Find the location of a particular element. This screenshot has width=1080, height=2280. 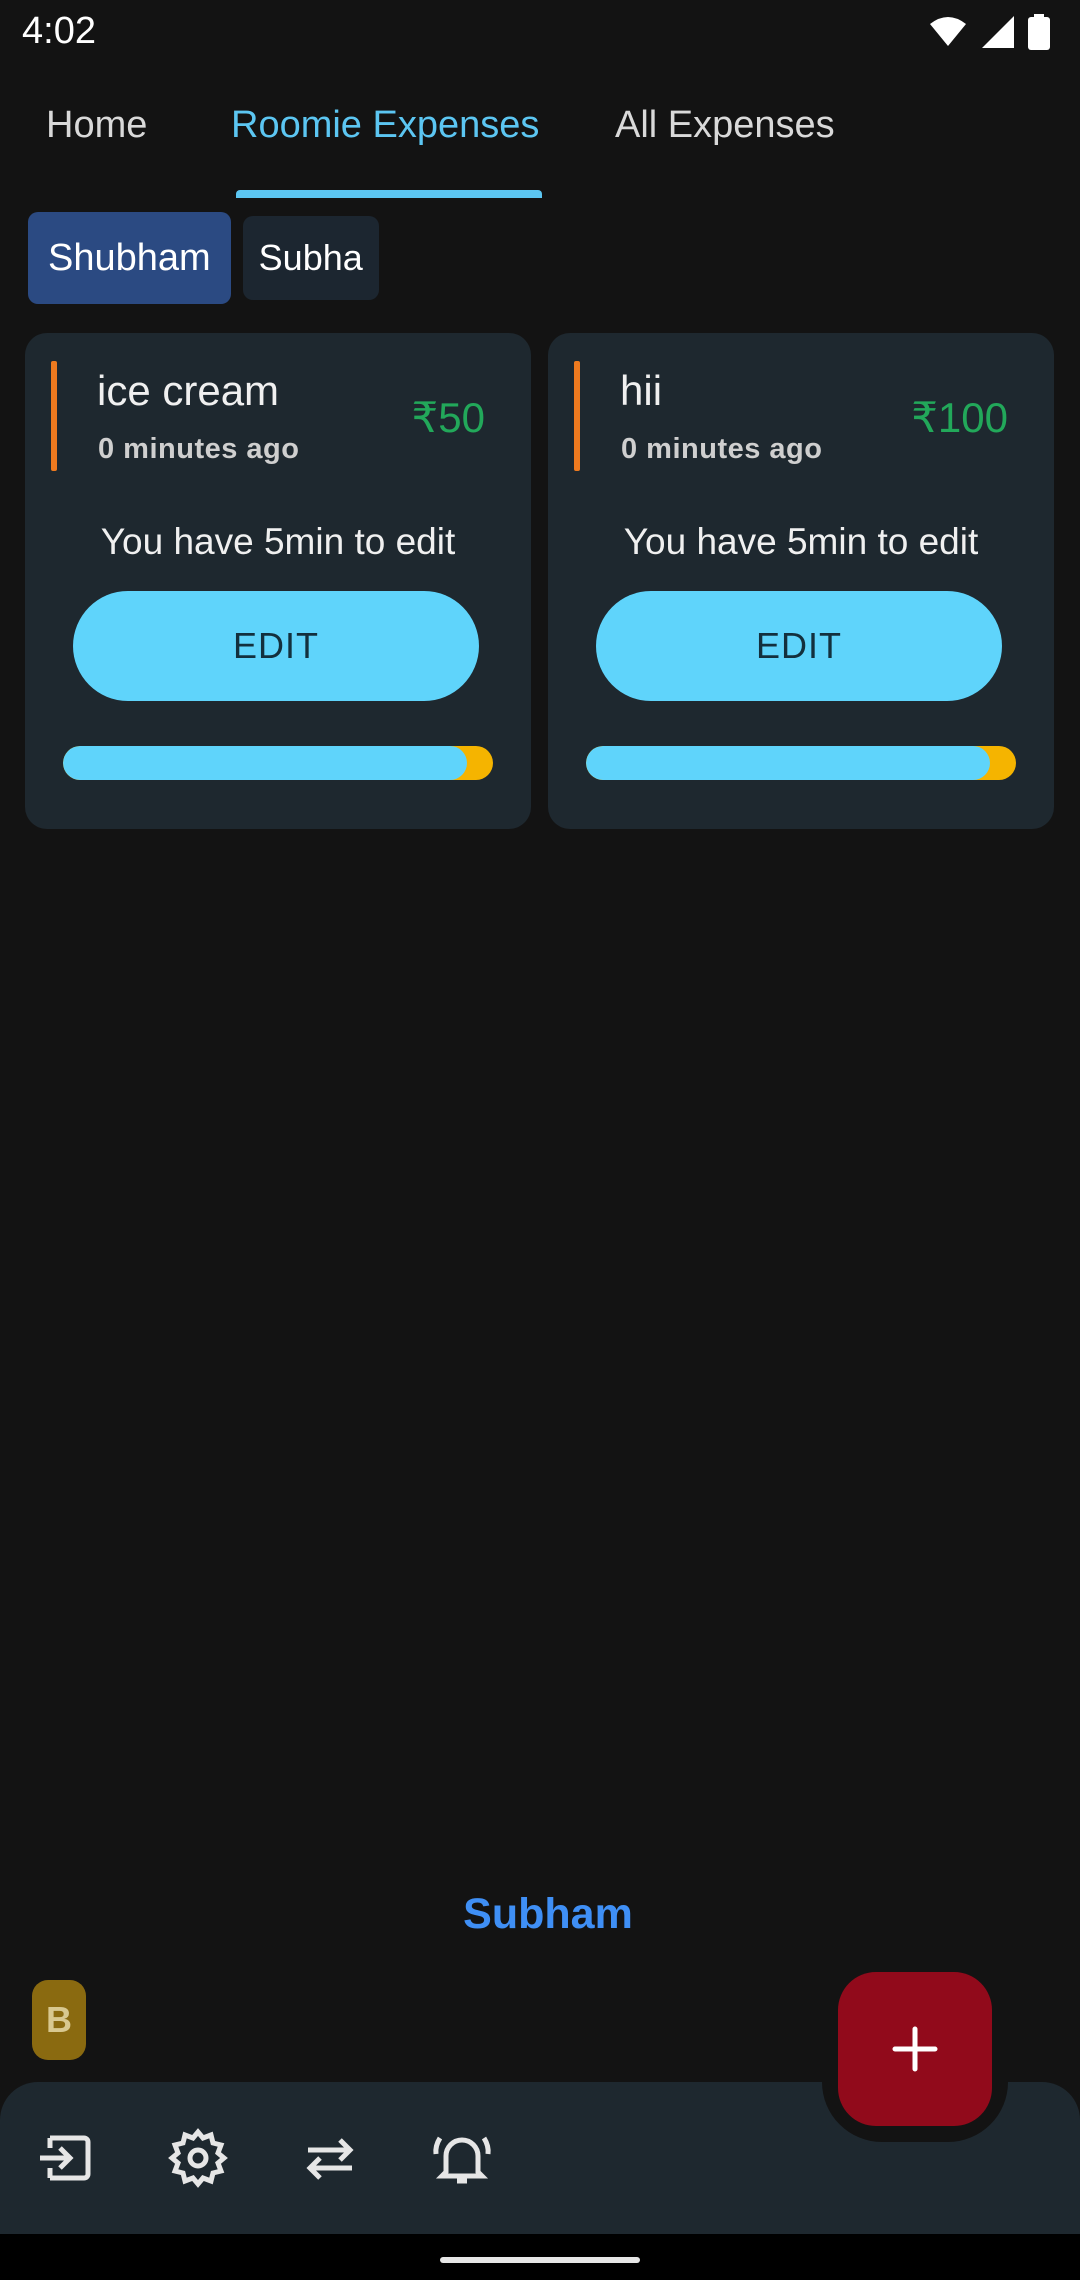

roomie-chip-subha: Subha is located at coordinates (310, 258).